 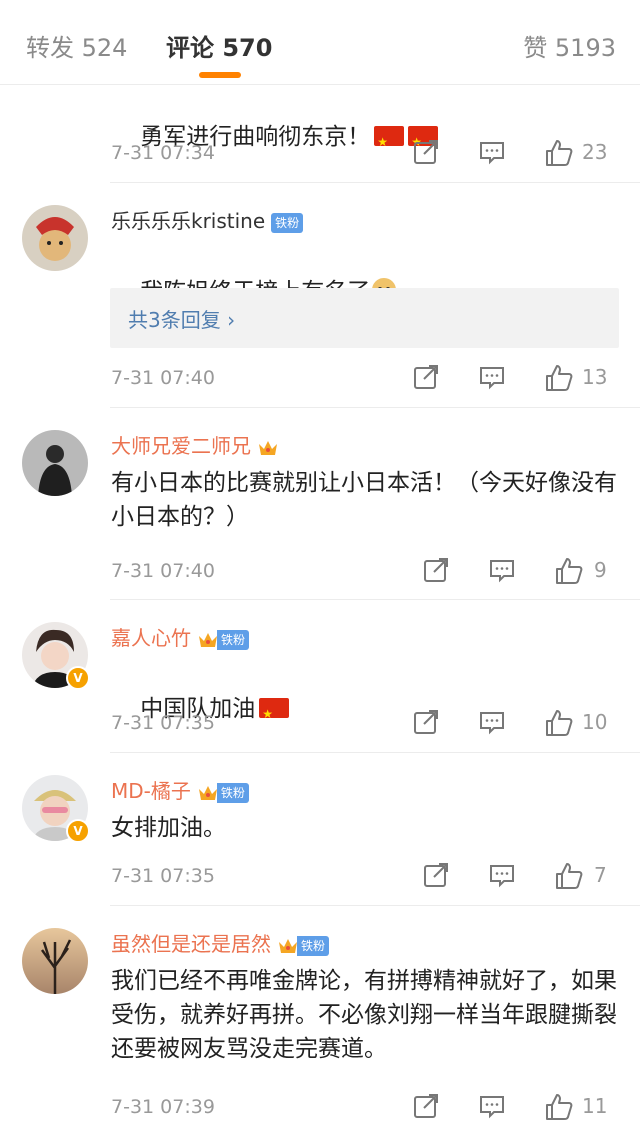 I want to click on comment-time: 7-31 07:39, so click(x=163, y=1107).